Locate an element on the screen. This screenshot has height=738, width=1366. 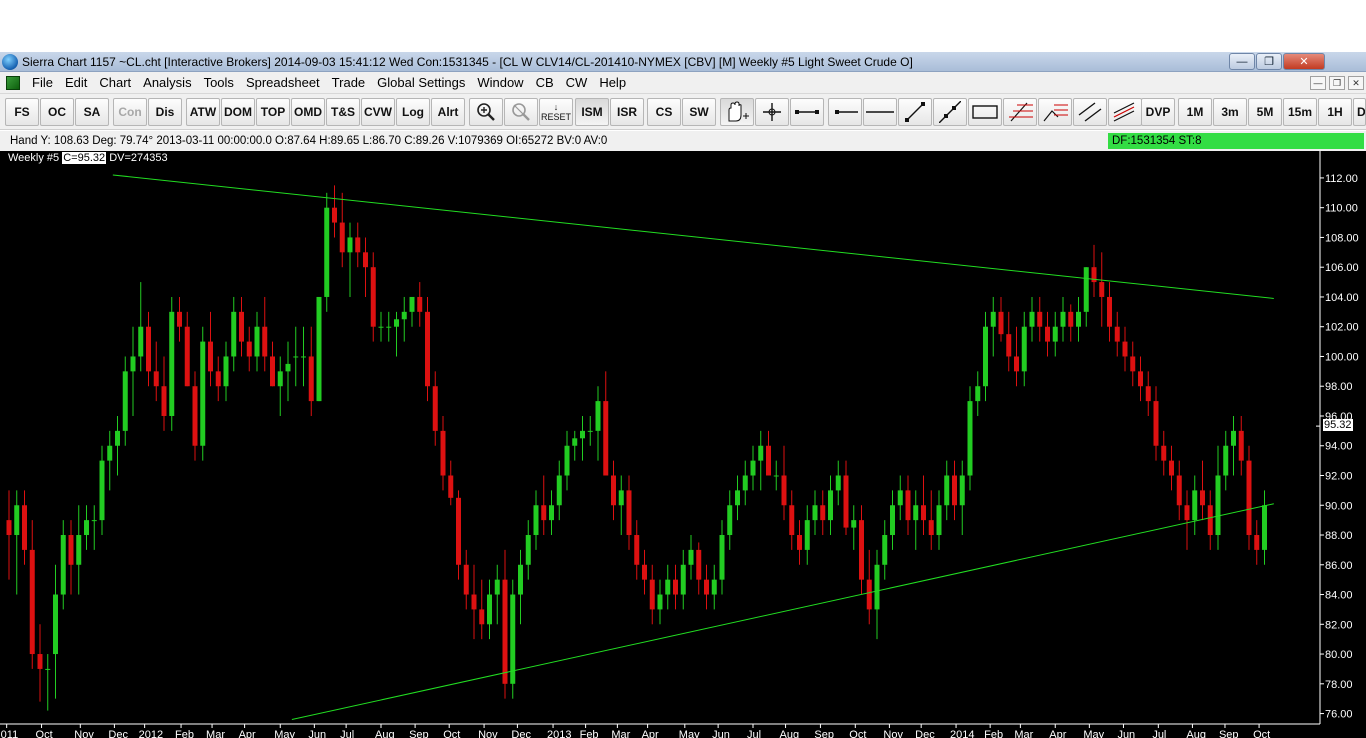
menu-edit: Edit is located at coordinates (76, 82).